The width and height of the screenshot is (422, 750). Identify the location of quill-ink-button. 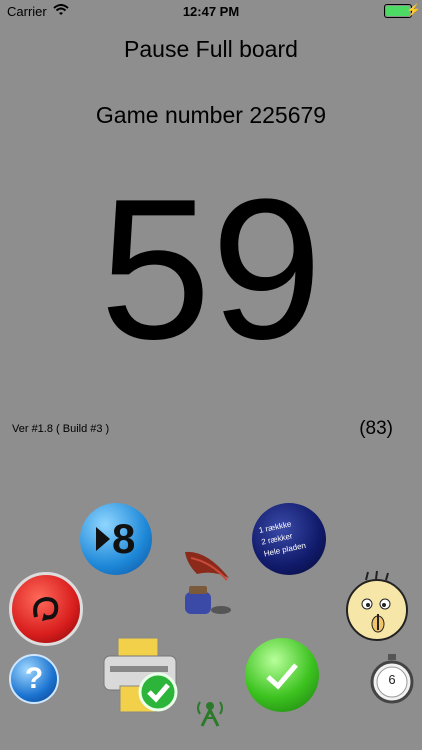
(209, 583).